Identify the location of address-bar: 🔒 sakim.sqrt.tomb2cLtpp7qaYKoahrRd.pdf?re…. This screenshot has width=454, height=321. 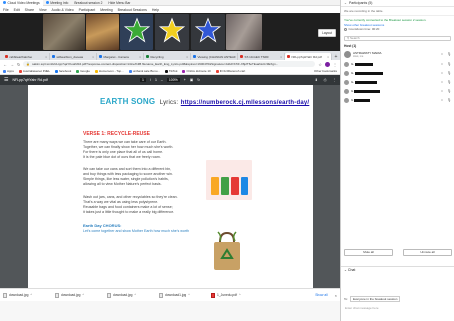
(169, 64).